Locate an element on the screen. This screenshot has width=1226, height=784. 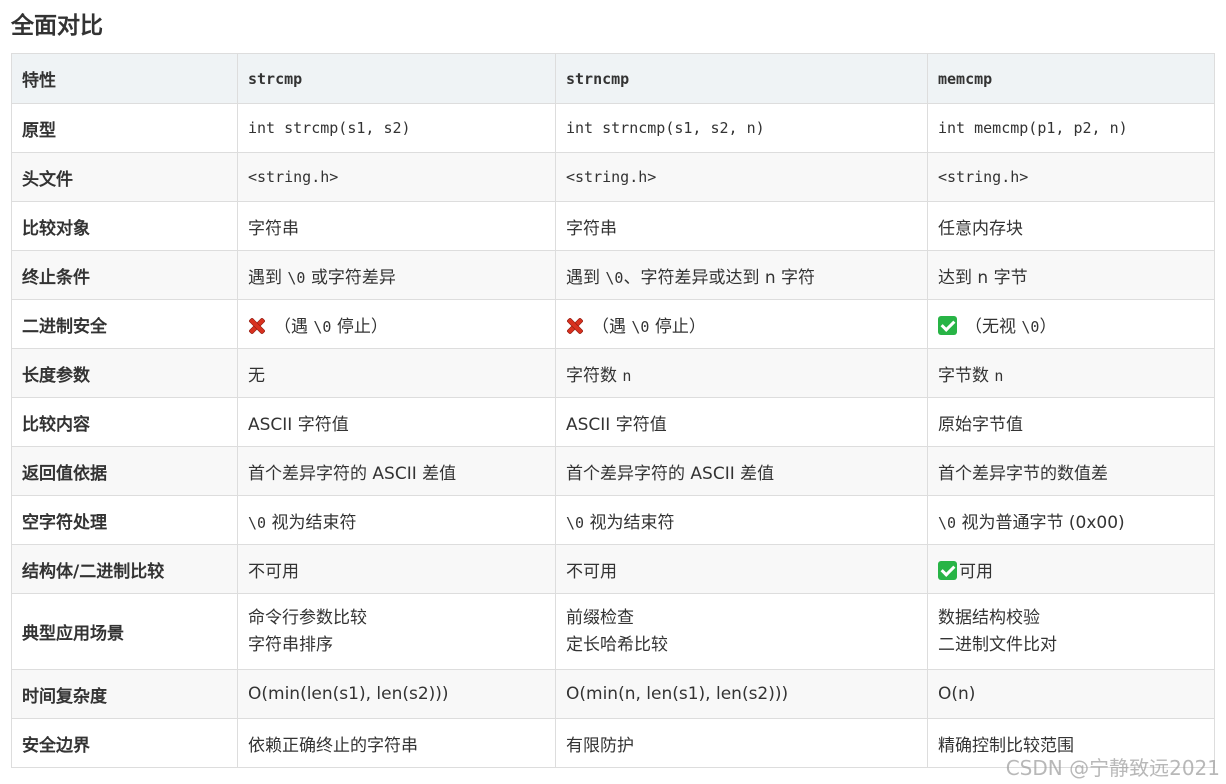
header-strcmp-label: strcmp is located at coordinates (275, 78).